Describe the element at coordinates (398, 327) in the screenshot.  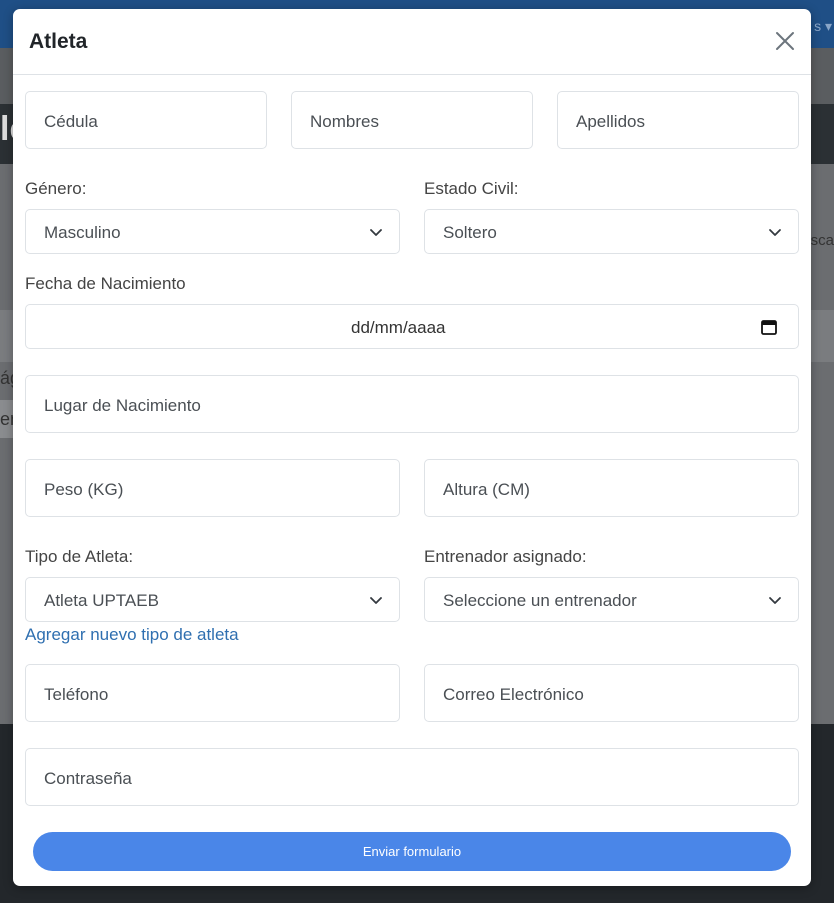
I see `fecha-placeholder: dd/mm/aaaa` at that location.